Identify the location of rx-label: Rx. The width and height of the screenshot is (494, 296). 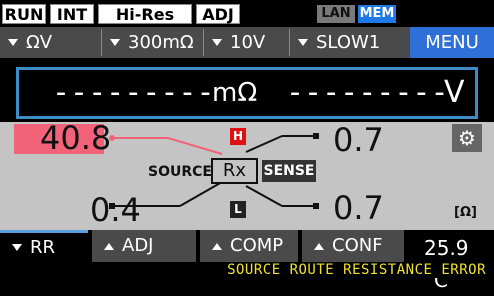
(234, 171).